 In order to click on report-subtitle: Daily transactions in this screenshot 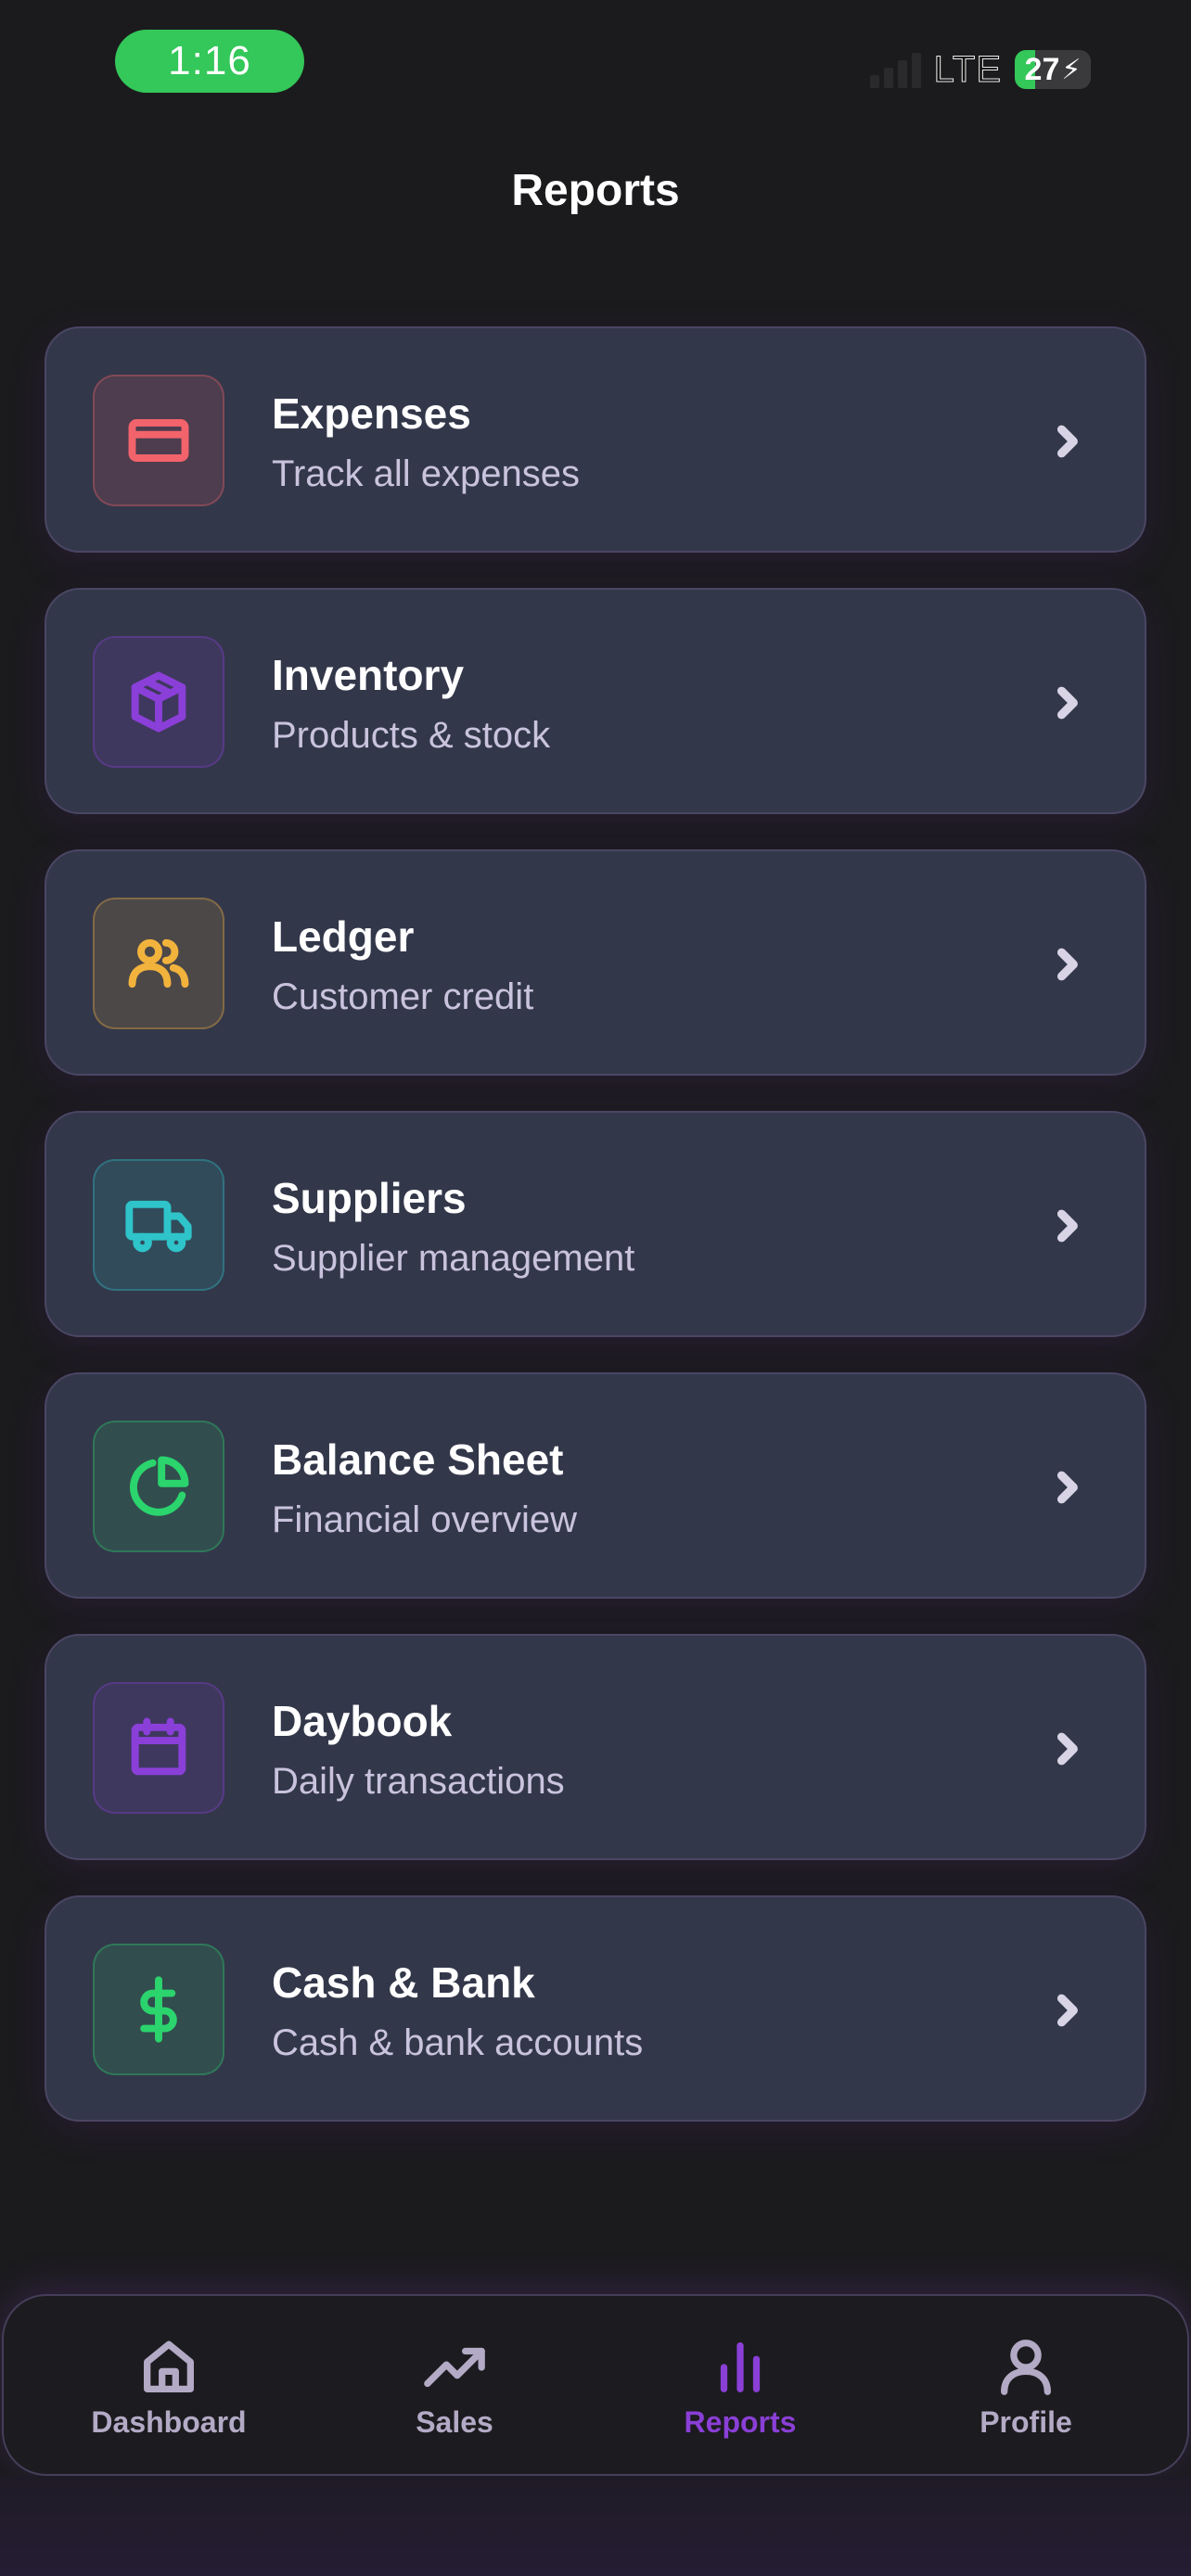, I will do `click(418, 1781)`.